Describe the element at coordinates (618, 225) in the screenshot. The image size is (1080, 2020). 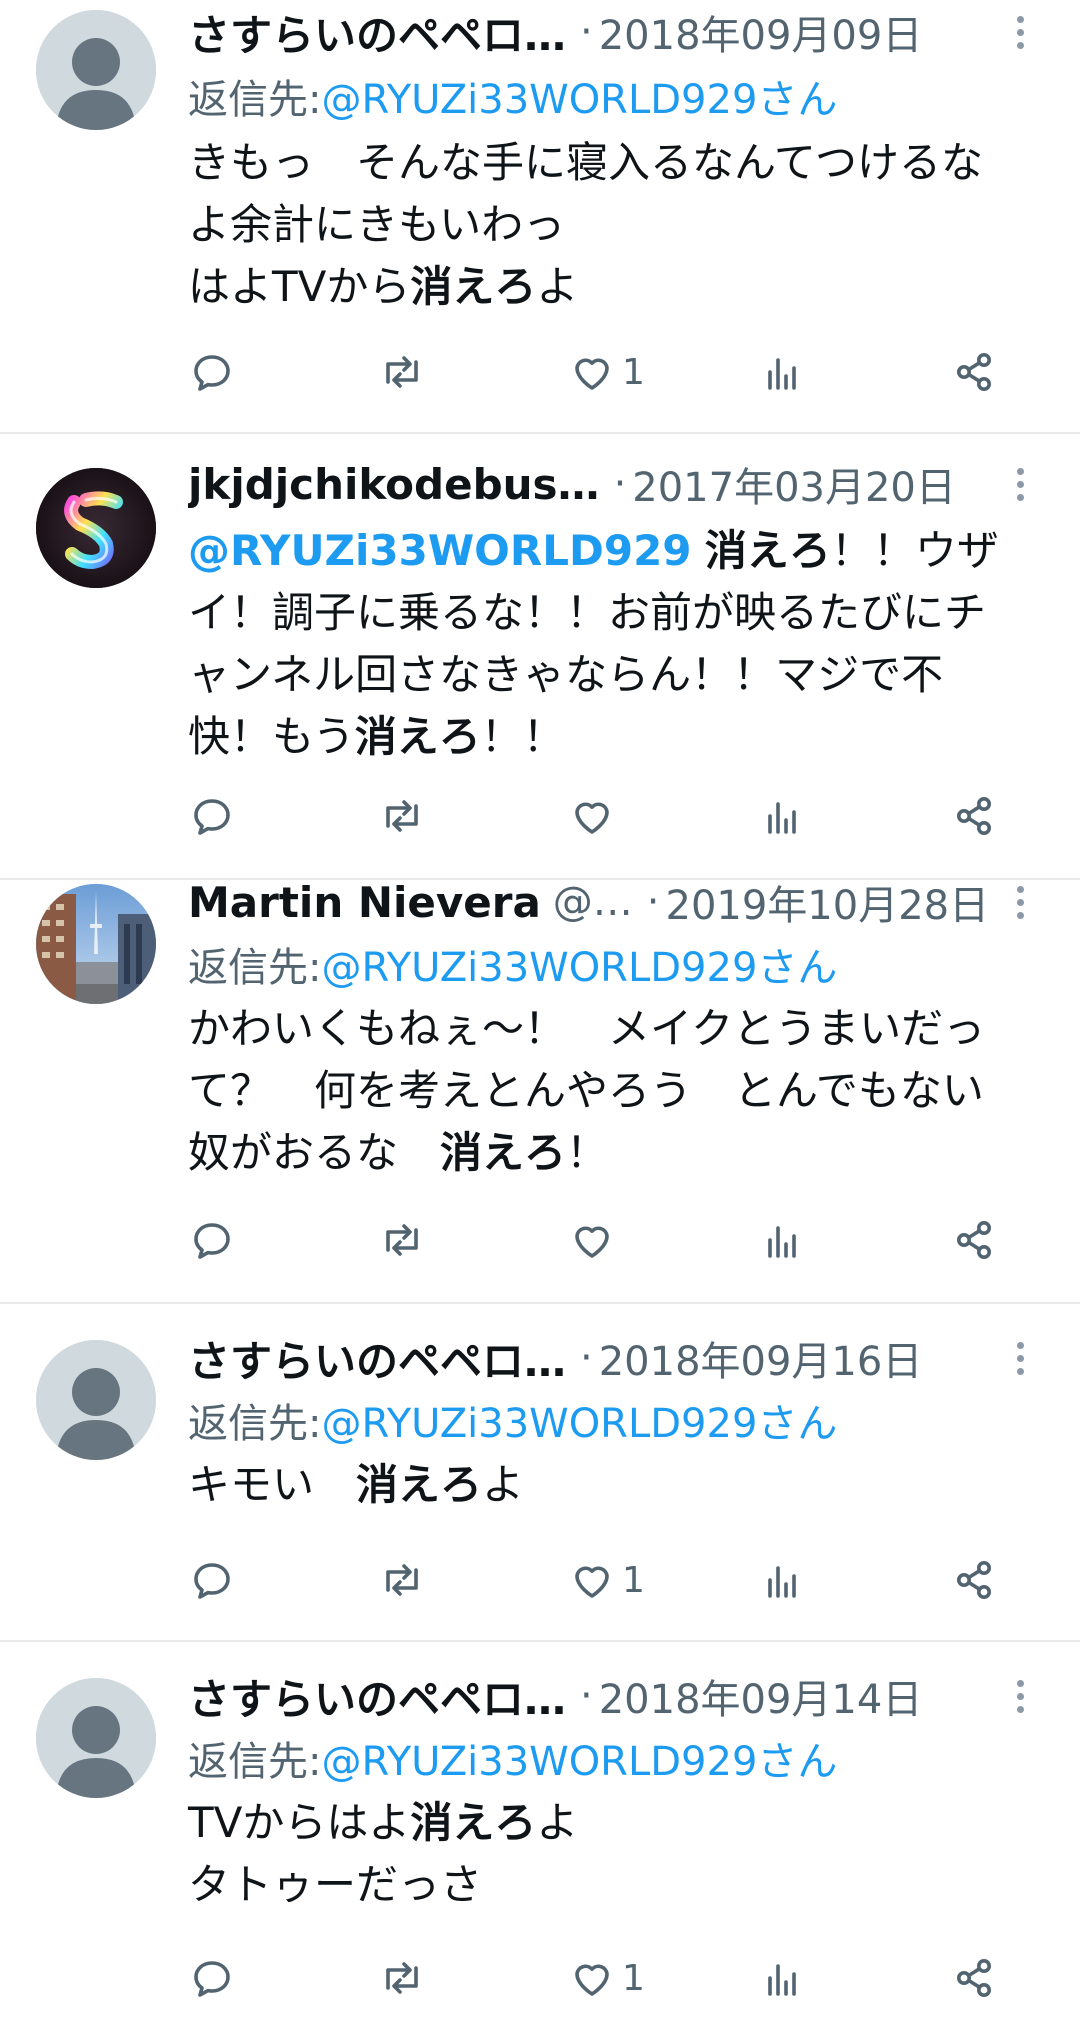
I see `tweet-text: きもっ そんな手に寝入るなんてつけるな よ余計にきもいわっ はよTVから消えろよ` at that location.